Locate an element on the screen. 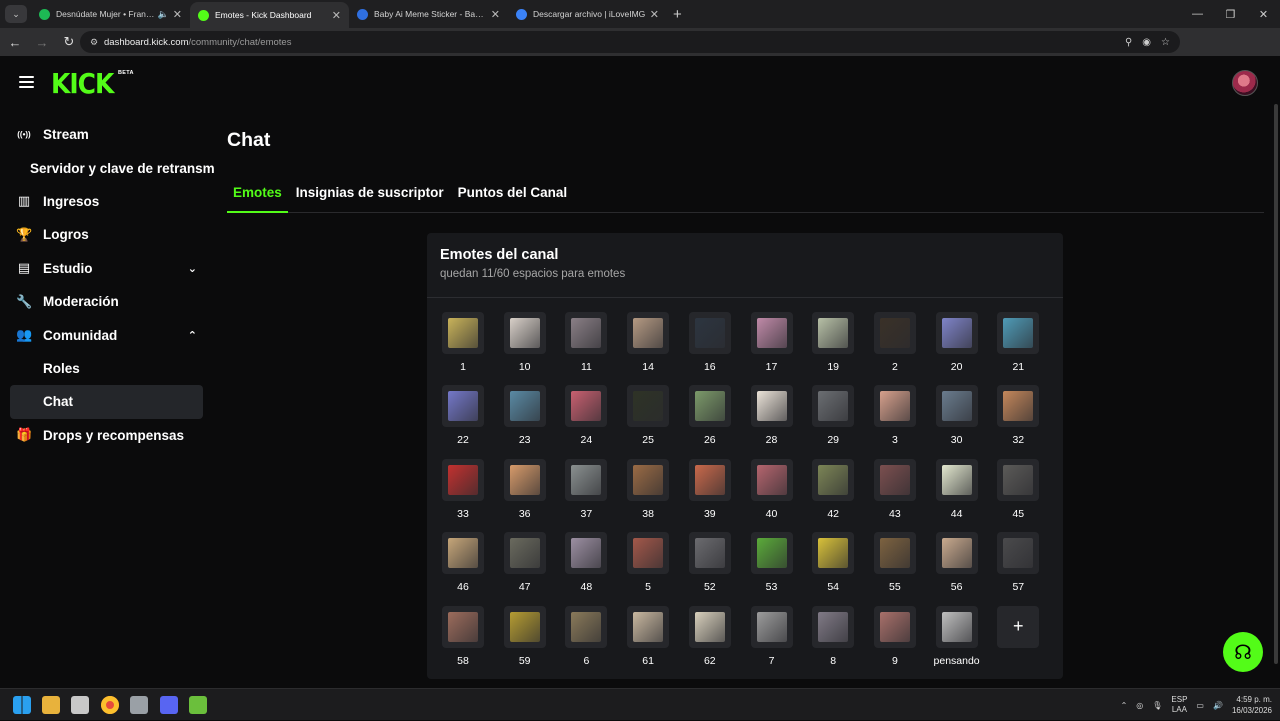  emote-item: 44 is located at coordinates (957, 493).